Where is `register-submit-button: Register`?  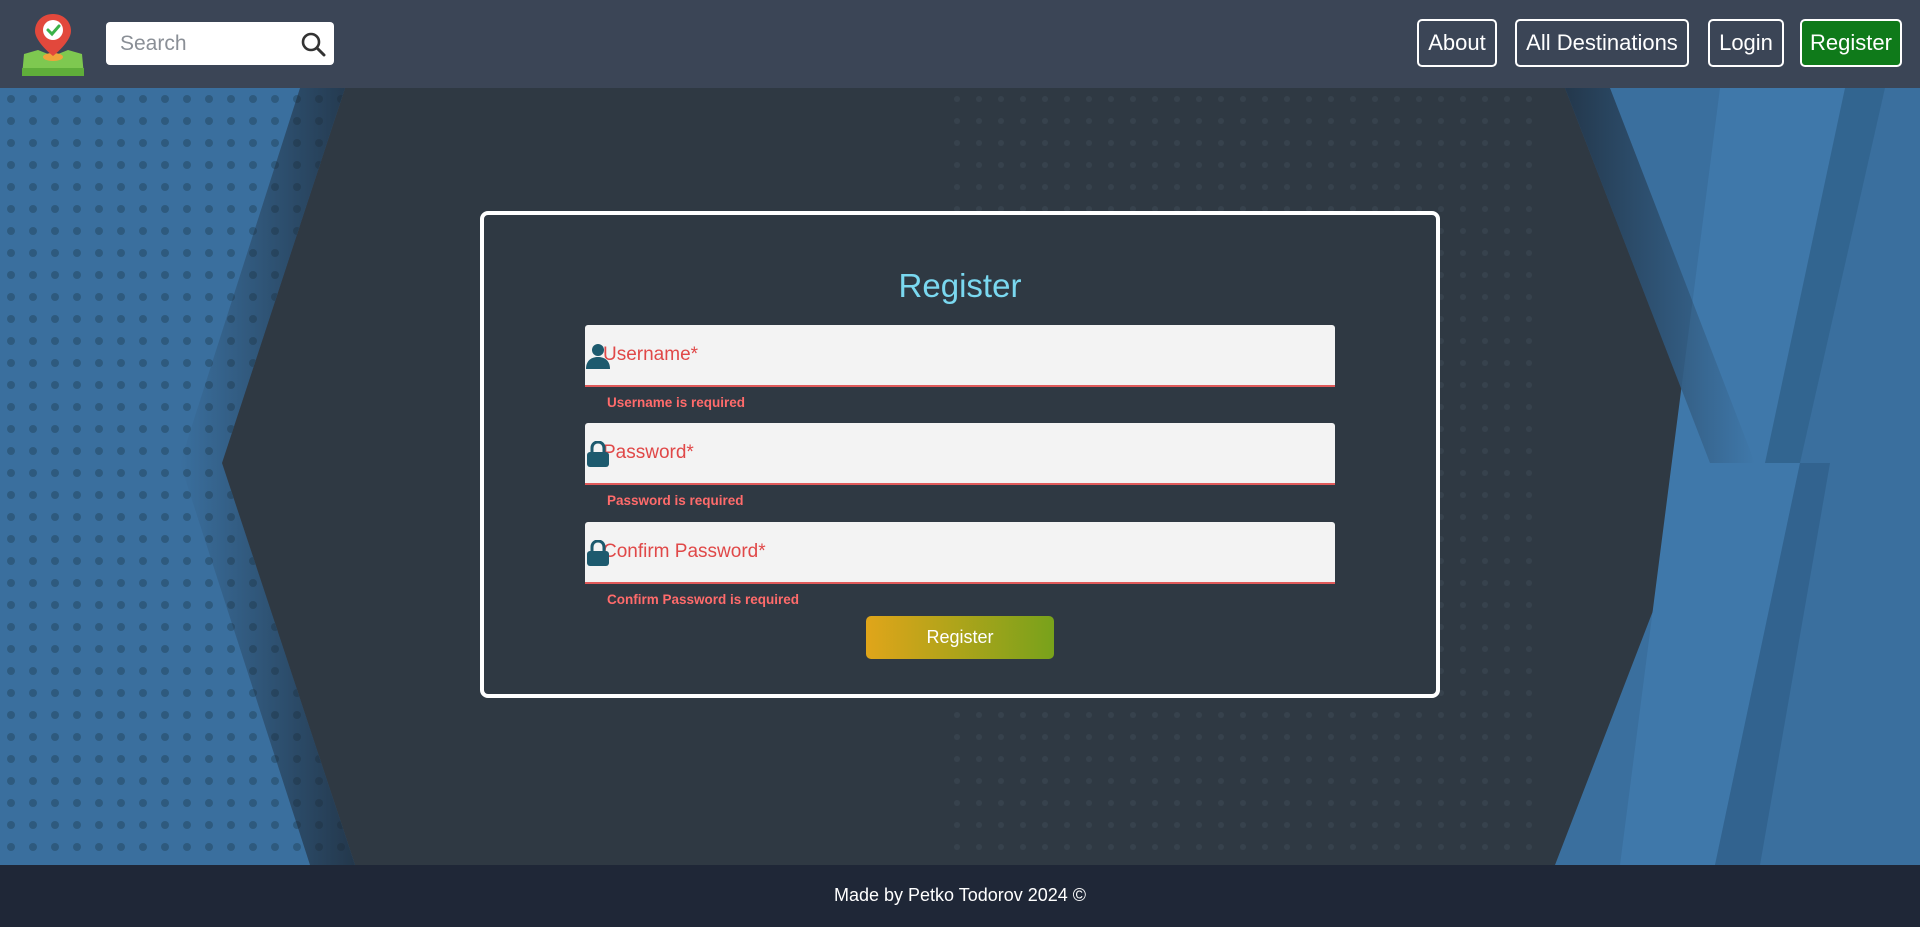 register-submit-button: Register is located at coordinates (960, 637).